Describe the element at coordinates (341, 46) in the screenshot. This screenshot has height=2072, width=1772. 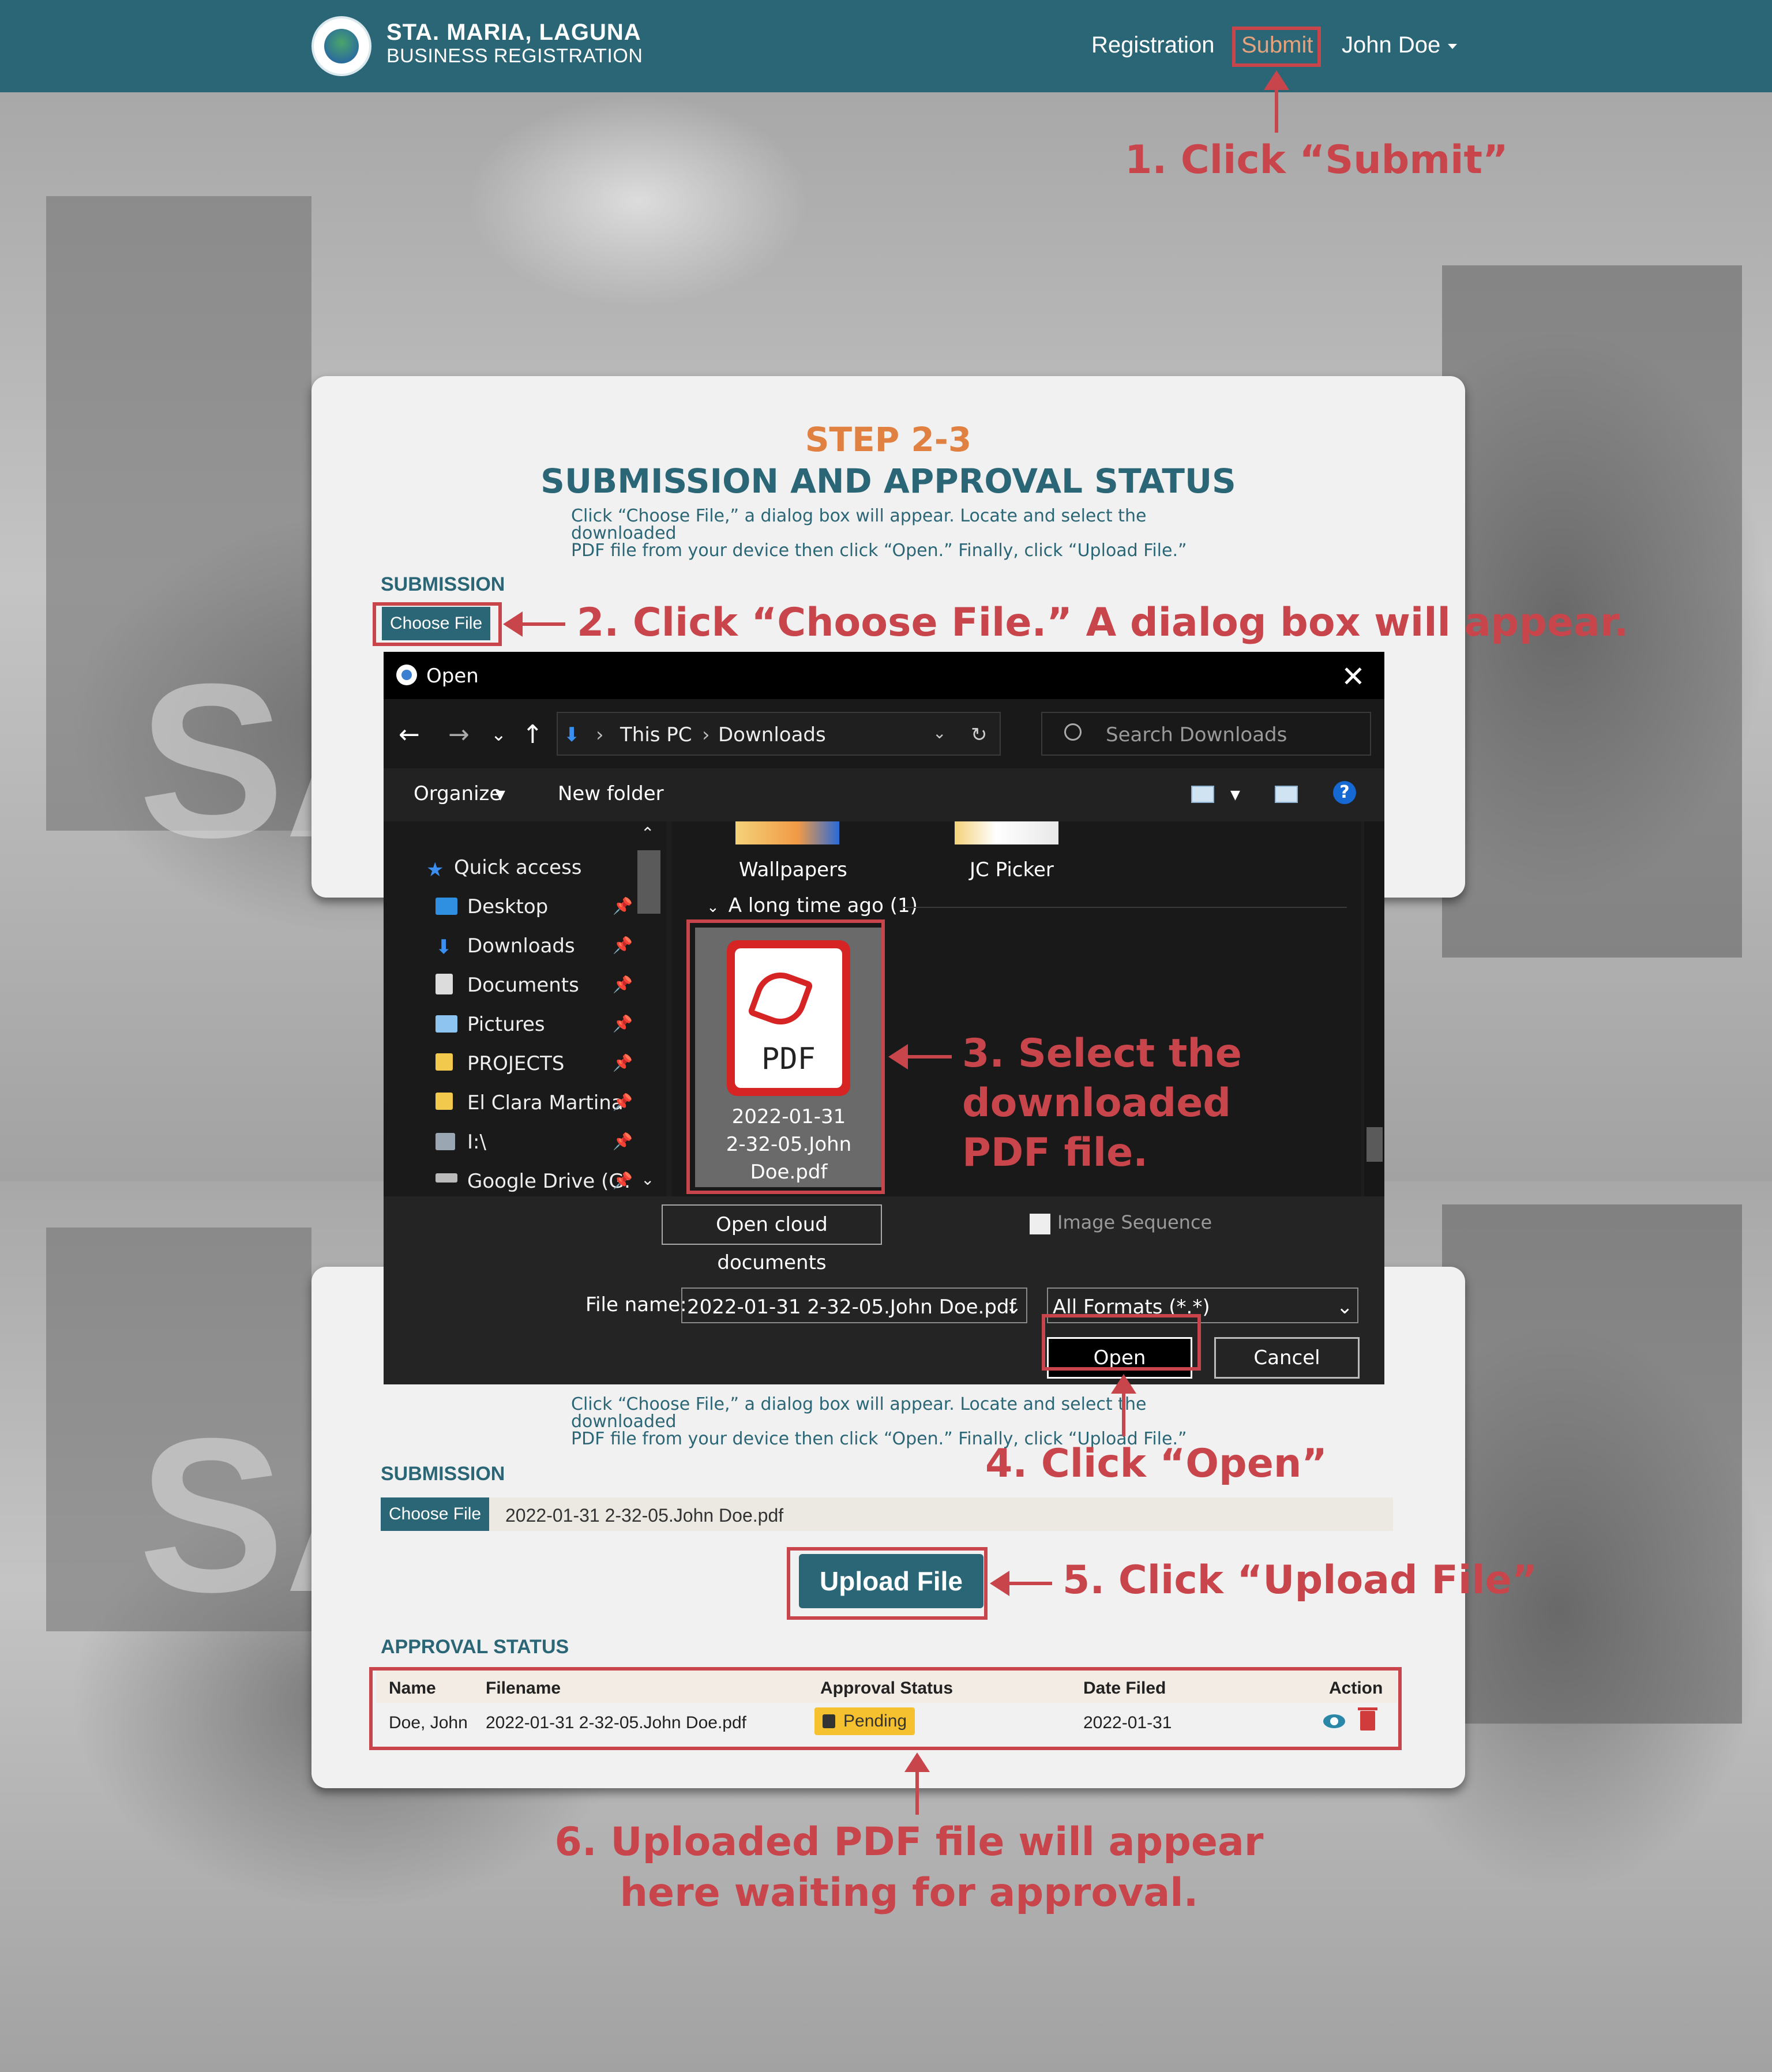
I see `municipal-seal-logo` at that location.